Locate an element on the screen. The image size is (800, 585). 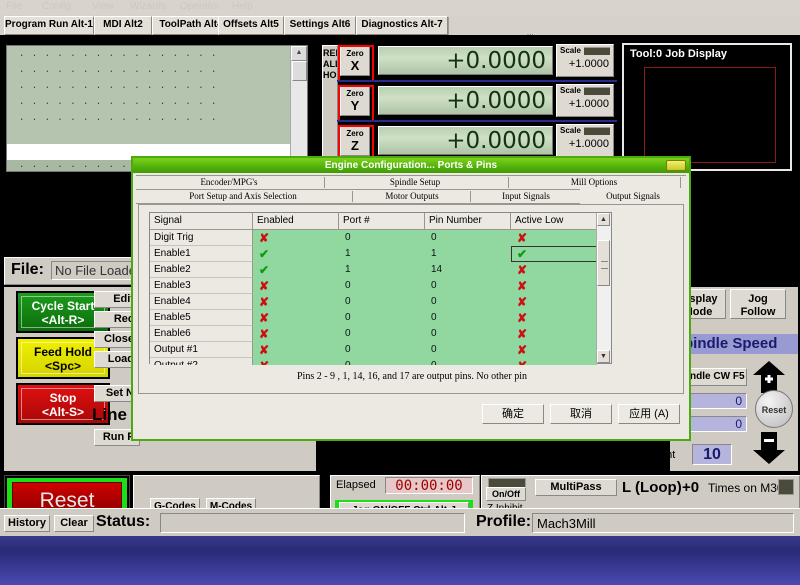
dro-y-value: +0.0000 is located at coordinates (465, 100).